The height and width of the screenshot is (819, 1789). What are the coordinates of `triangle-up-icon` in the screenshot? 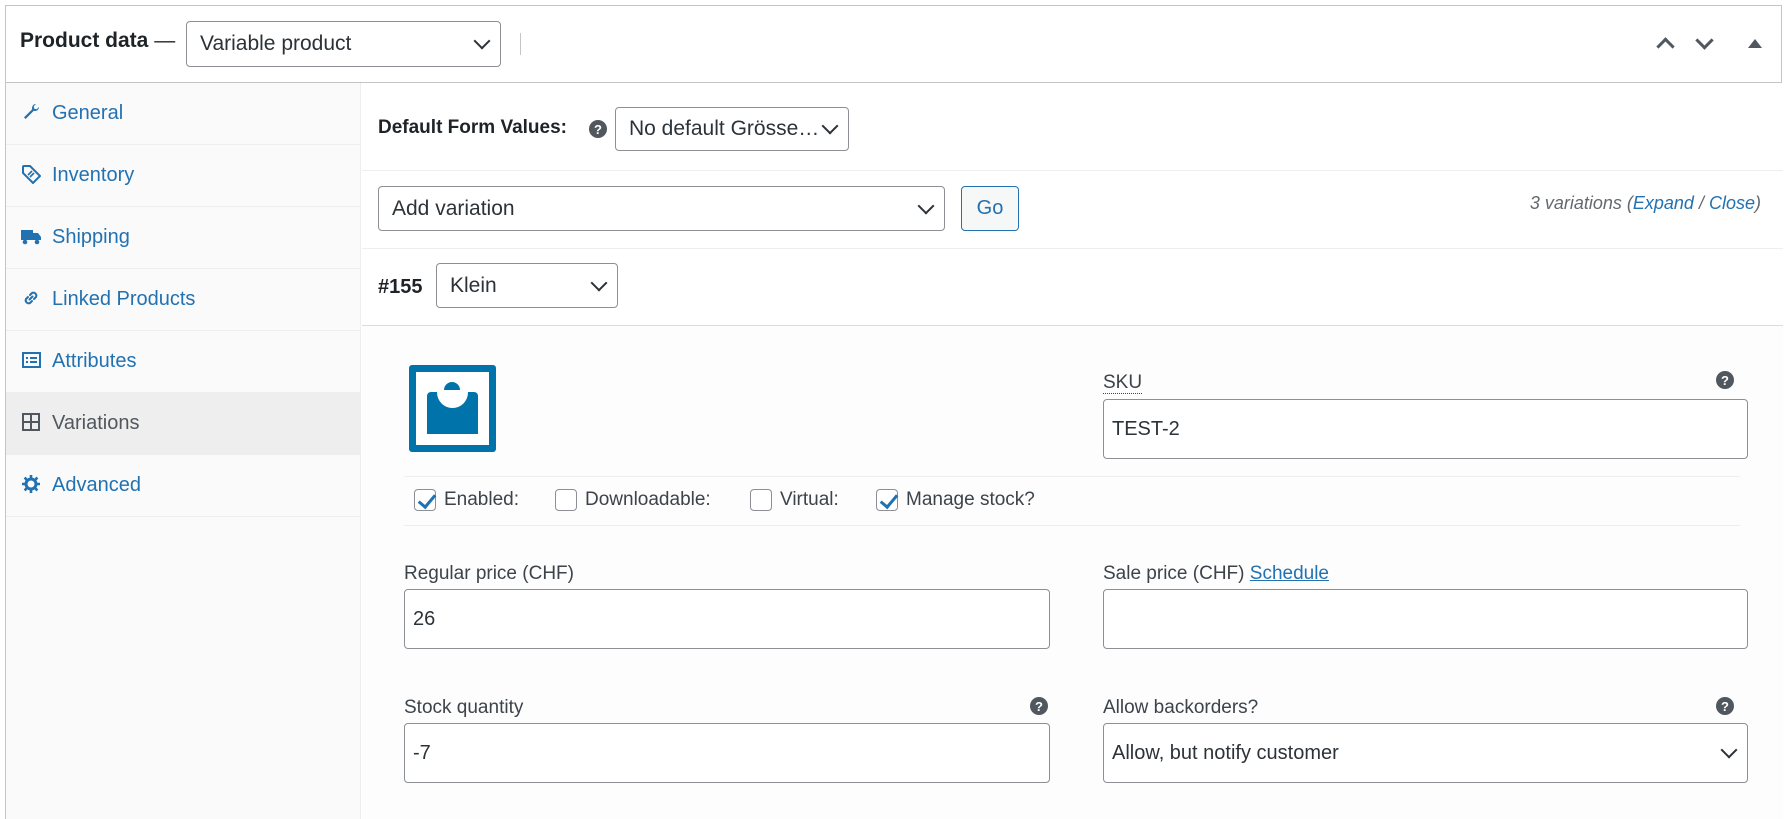 It's located at (1755, 43).